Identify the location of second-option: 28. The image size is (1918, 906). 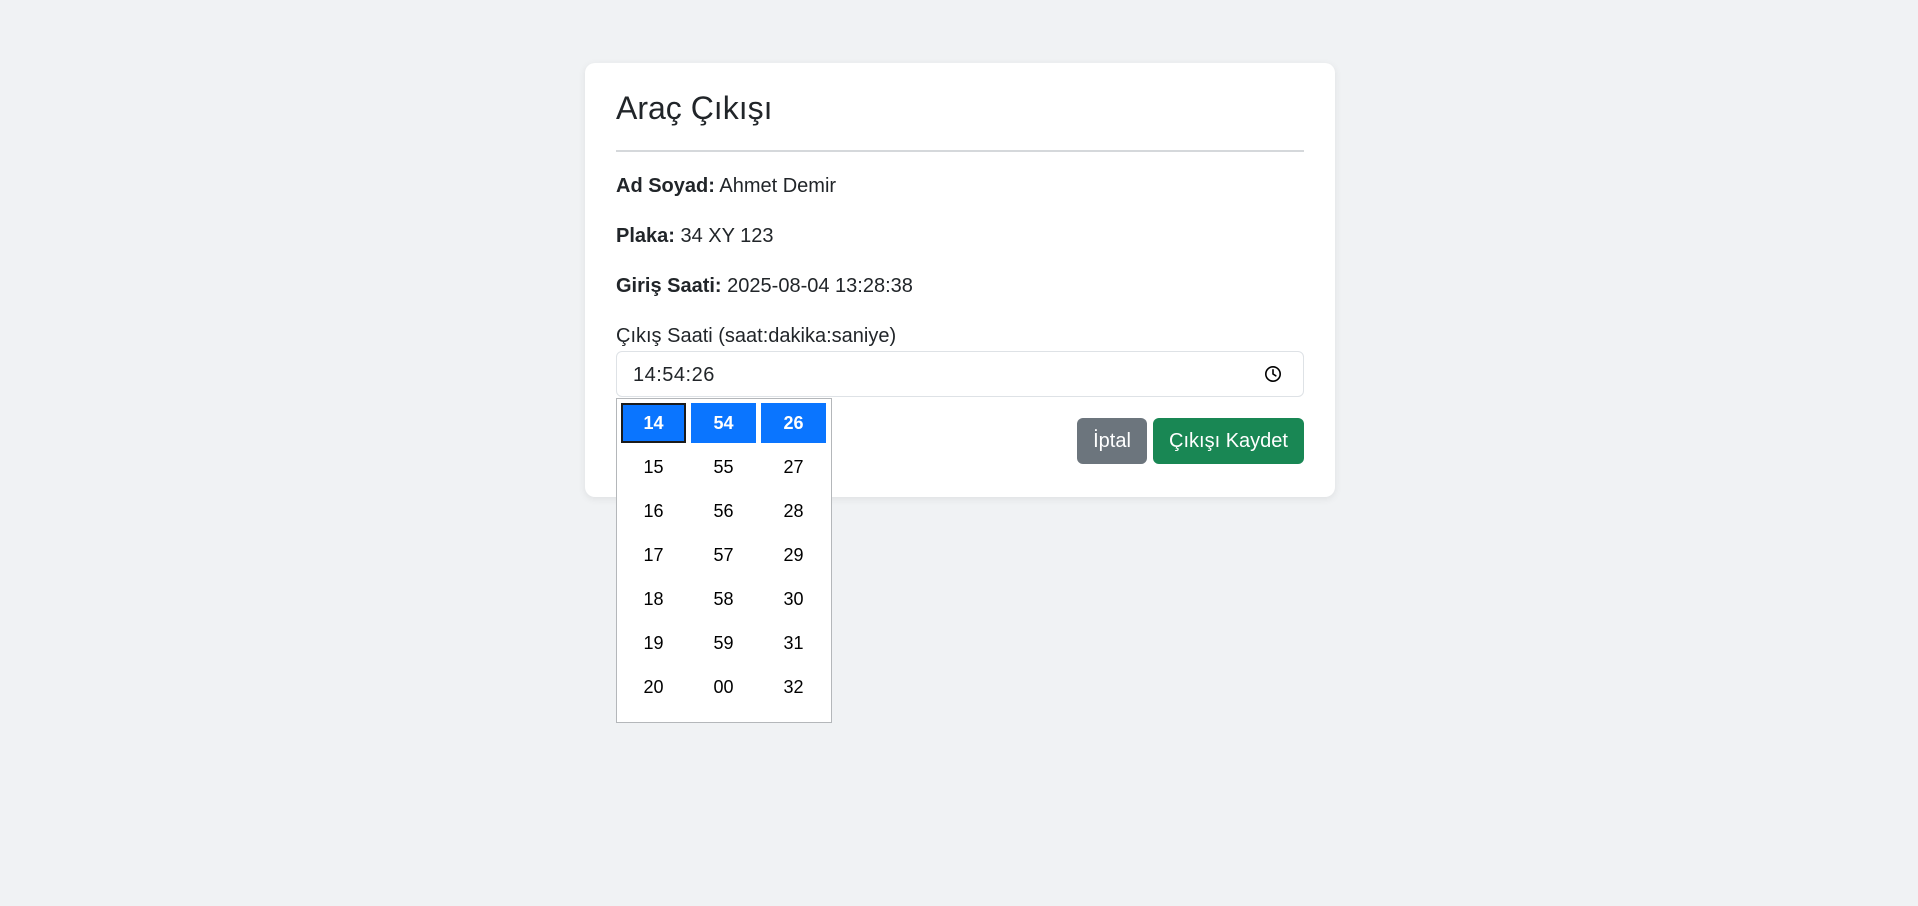
(793, 511).